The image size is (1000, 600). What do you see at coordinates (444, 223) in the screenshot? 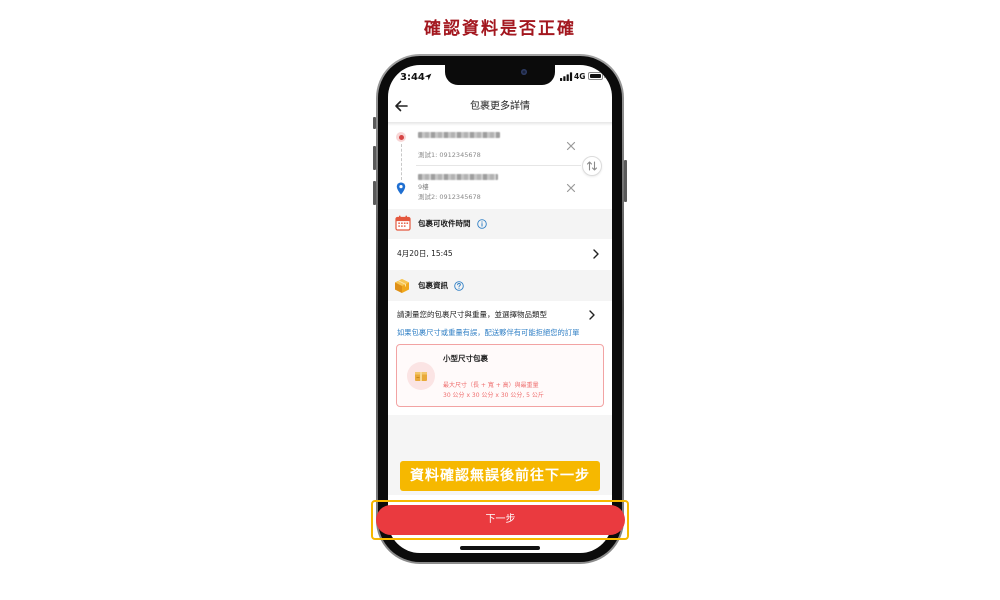
I see `pickup-time-heading: 包裹可收件時間` at bounding box center [444, 223].